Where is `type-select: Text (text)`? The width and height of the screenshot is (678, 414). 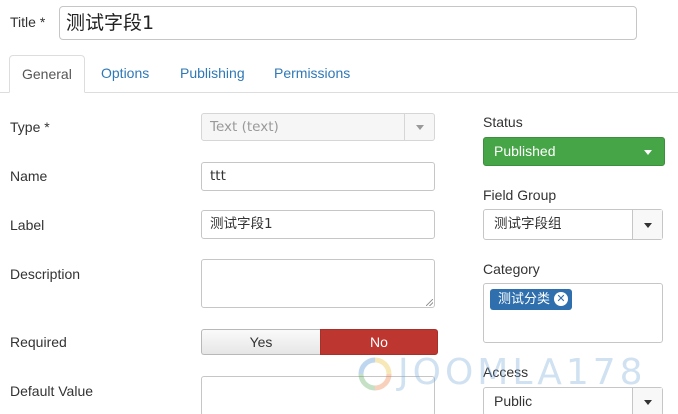
type-select: Text (text) is located at coordinates (318, 127).